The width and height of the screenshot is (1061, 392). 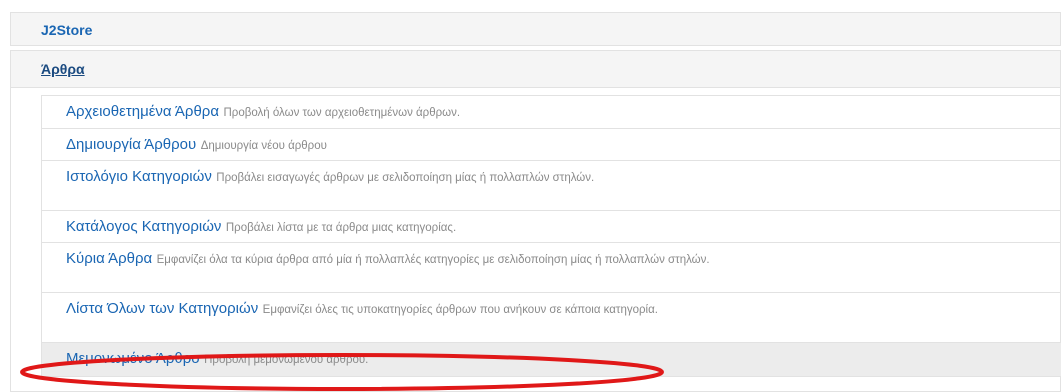 What do you see at coordinates (263, 146) in the screenshot?
I see `menu-item-description: Δημιουργία νέου άρθρου` at bounding box center [263, 146].